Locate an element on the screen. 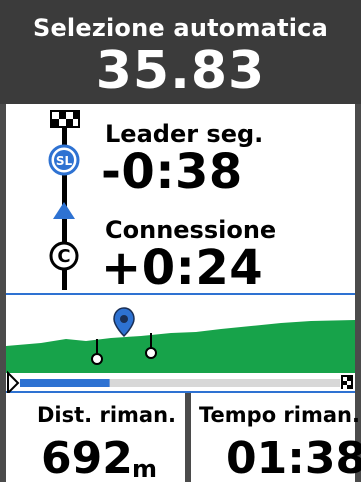 Image resolution: width=361 pixels, height=482 pixels. distance-remaining-label: Dist. riman. is located at coordinates (106, 415).